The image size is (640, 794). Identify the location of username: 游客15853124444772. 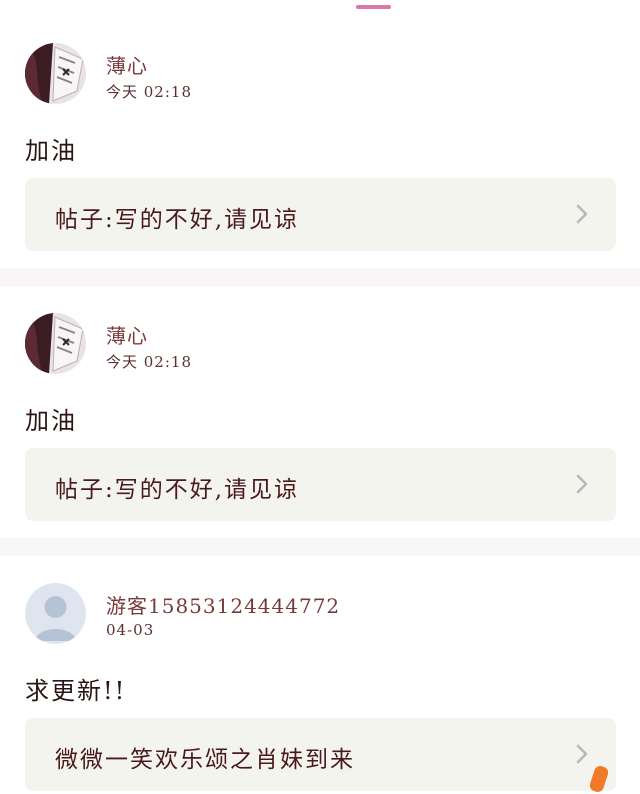
(223, 604).